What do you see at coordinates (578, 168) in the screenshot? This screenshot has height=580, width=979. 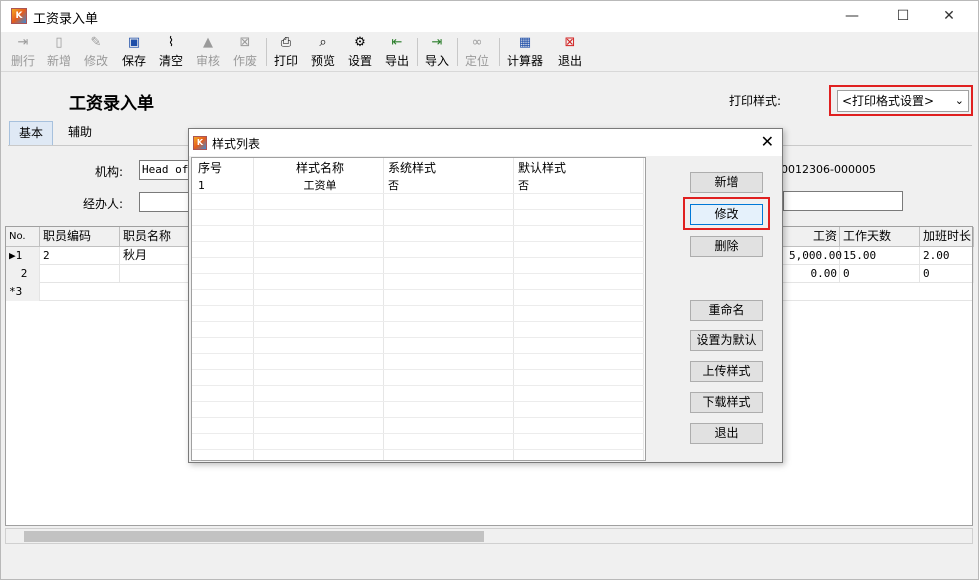 I see `col-default-style: 默认样式` at bounding box center [578, 168].